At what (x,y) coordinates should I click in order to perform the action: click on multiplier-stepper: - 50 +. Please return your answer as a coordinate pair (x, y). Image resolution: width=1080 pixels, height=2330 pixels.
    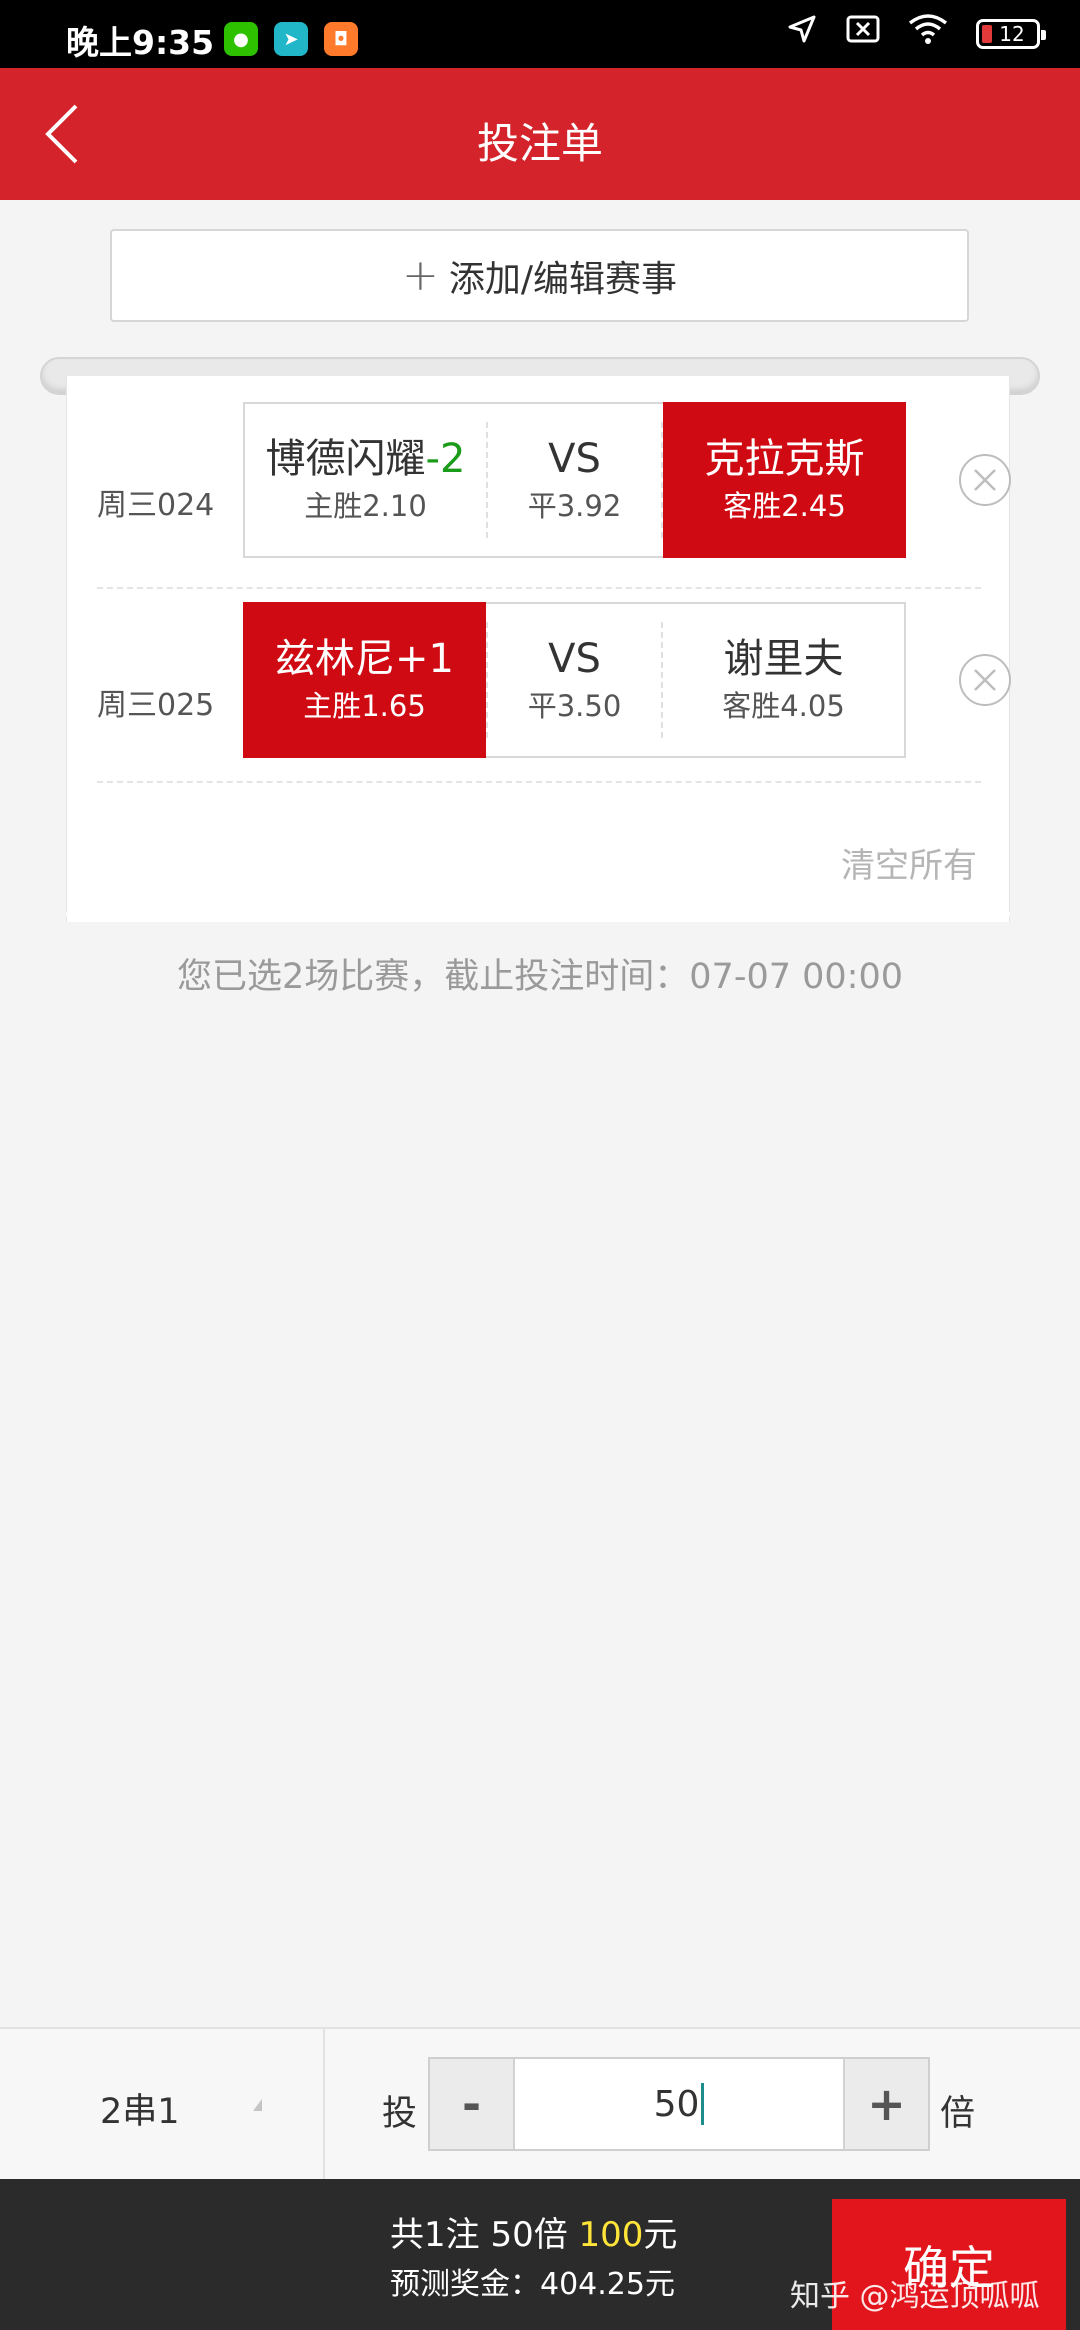
    Looking at the image, I should click on (679, 2104).